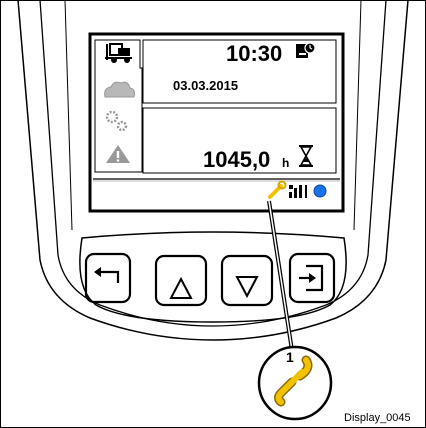  What do you see at coordinates (181, 287) in the screenshot?
I see `up-triangle-icon` at bounding box center [181, 287].